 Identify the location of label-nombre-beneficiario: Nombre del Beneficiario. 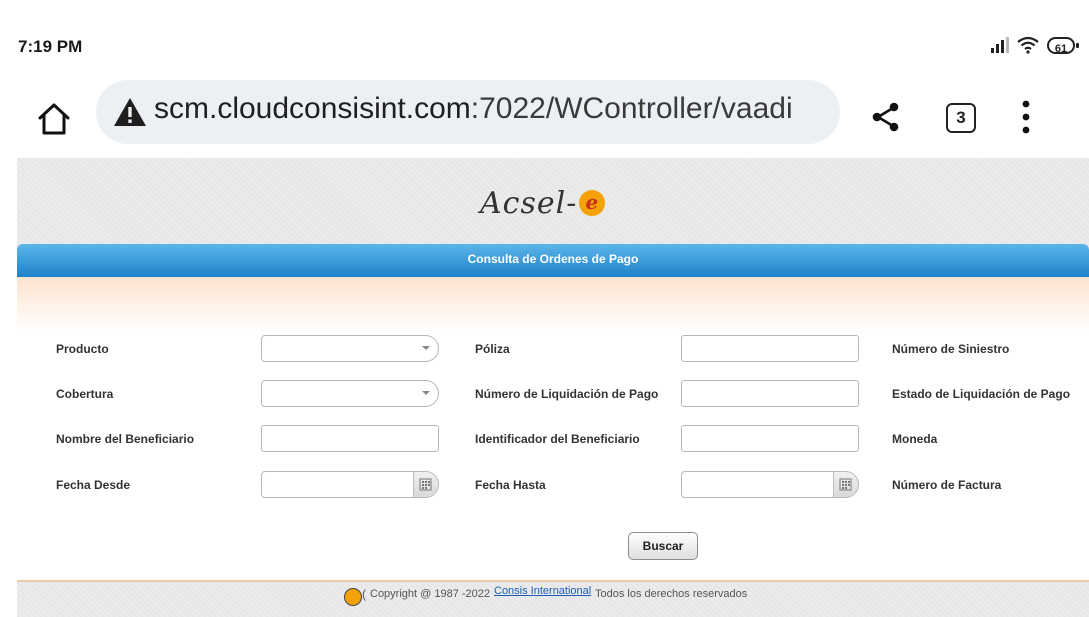
(125, 439).